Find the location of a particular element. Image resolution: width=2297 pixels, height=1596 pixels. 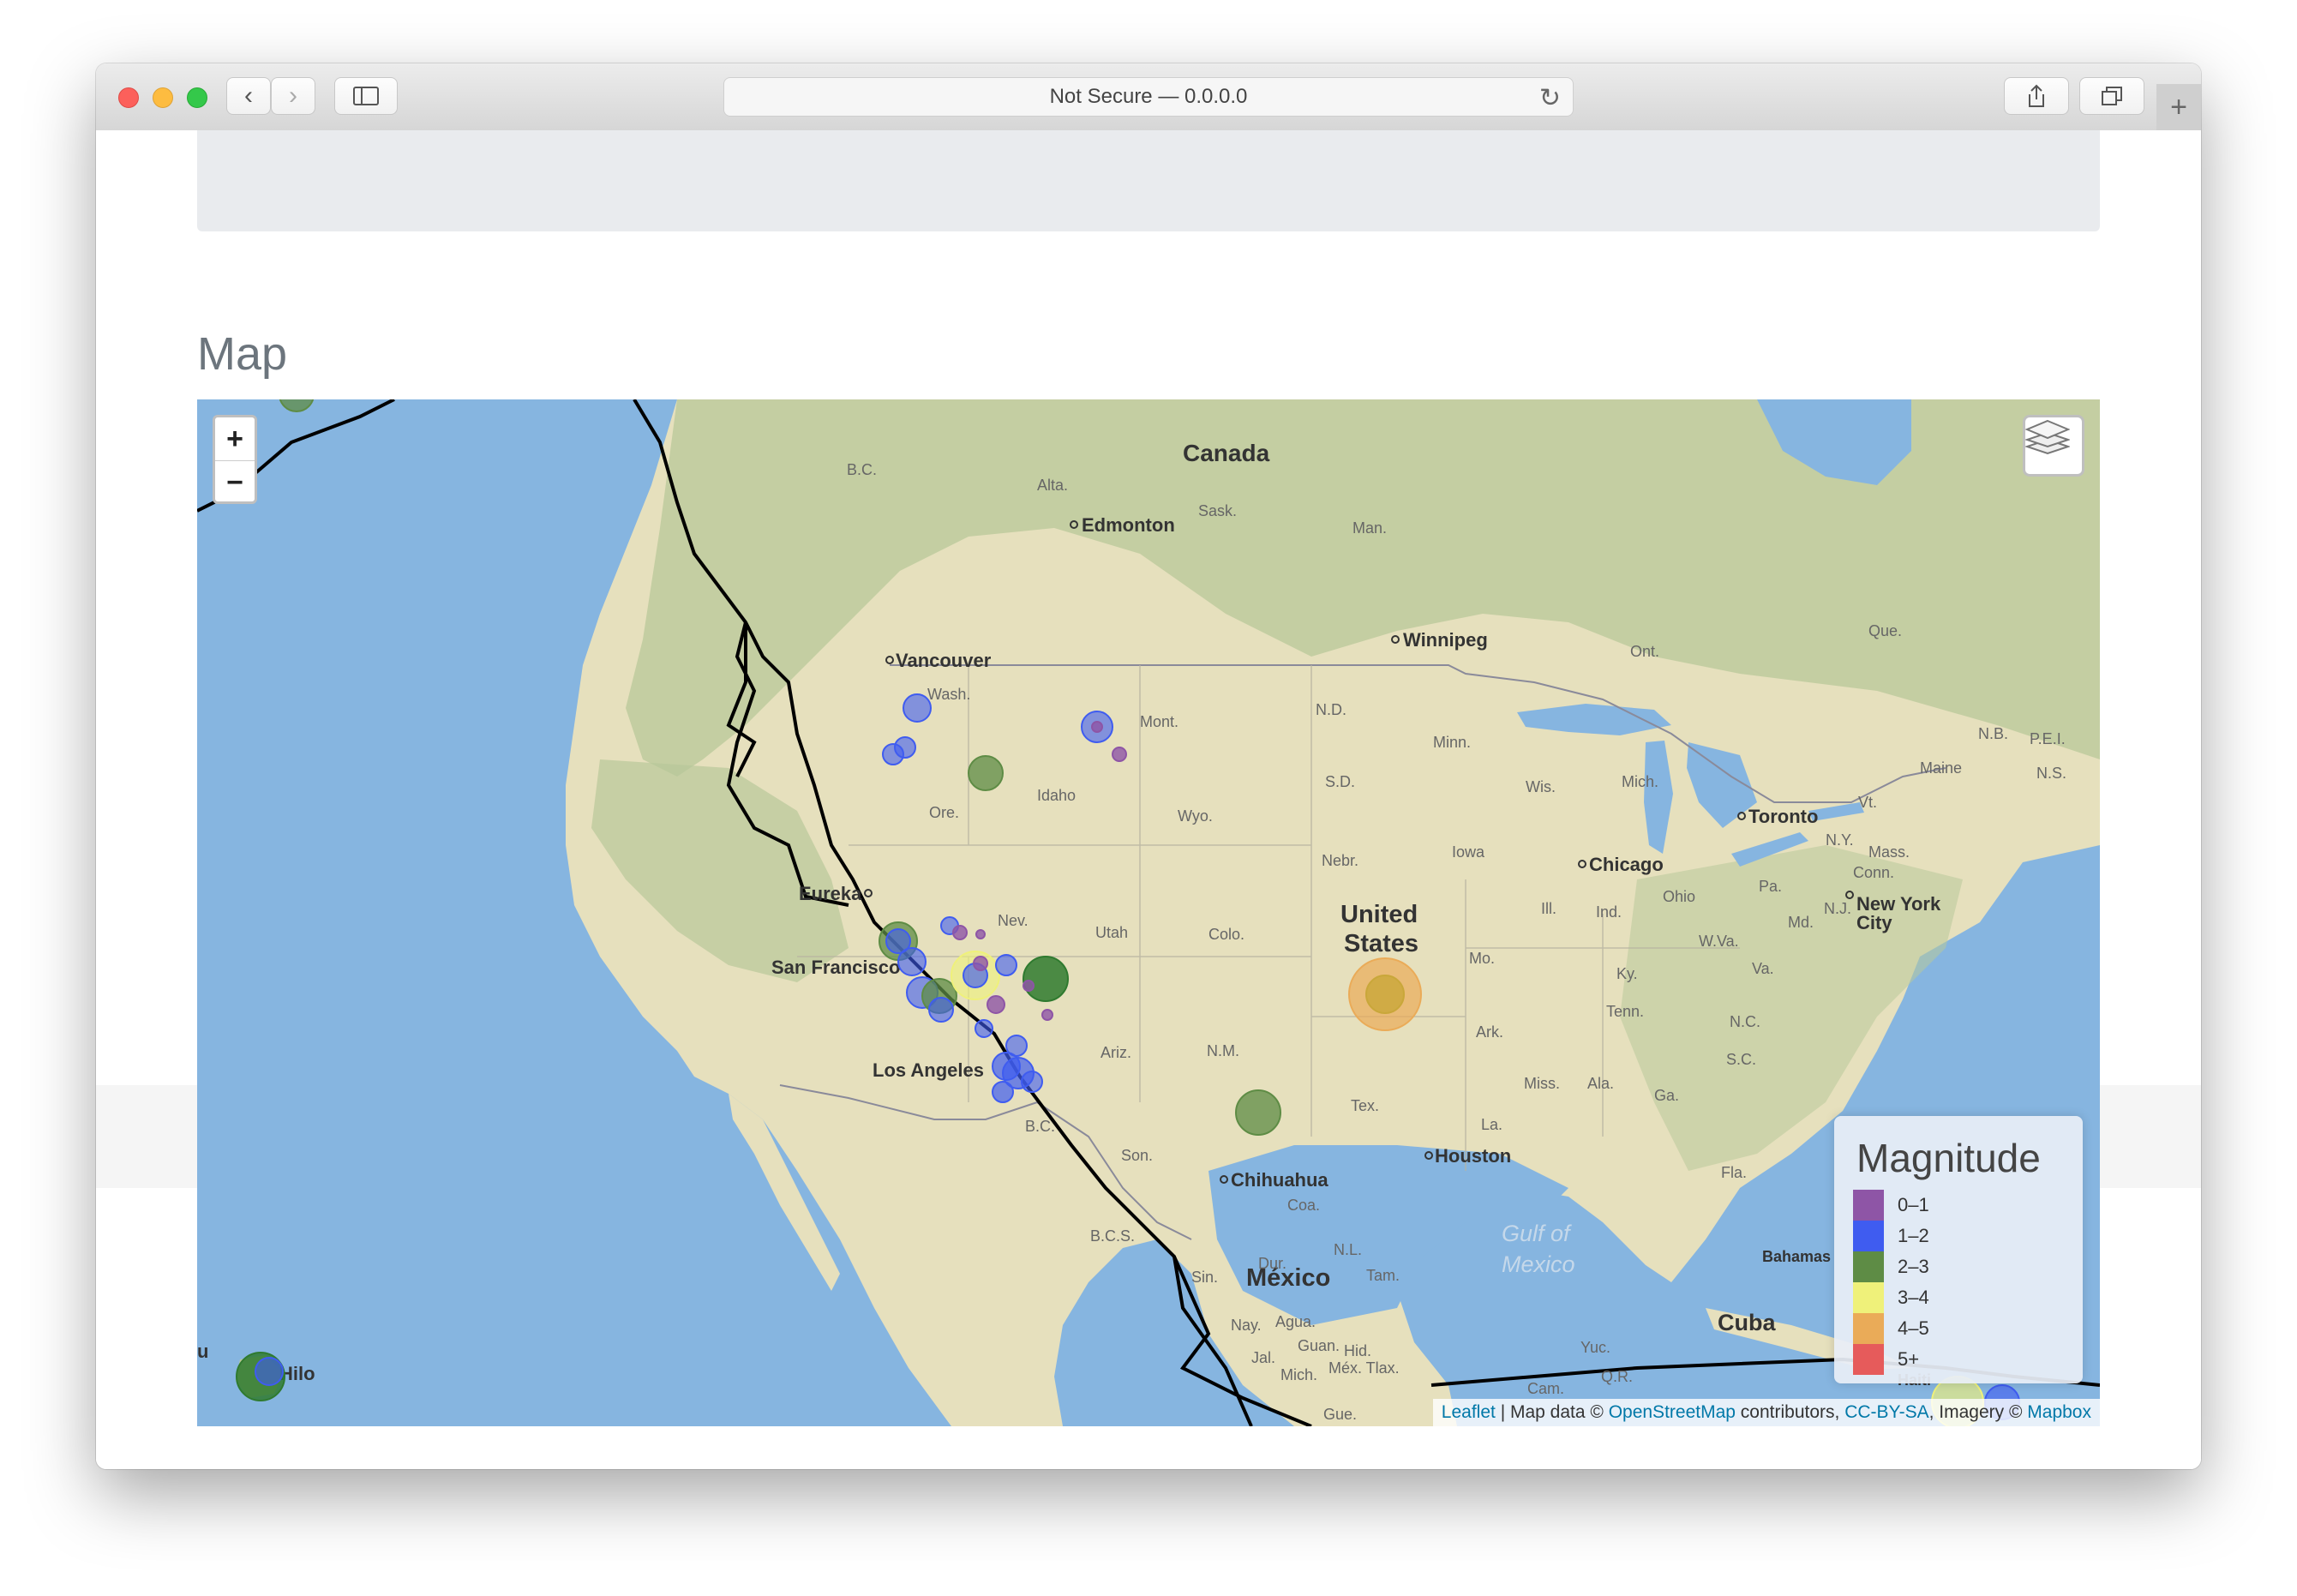

zoom-out-button: − is located at coordinates (235, 483).